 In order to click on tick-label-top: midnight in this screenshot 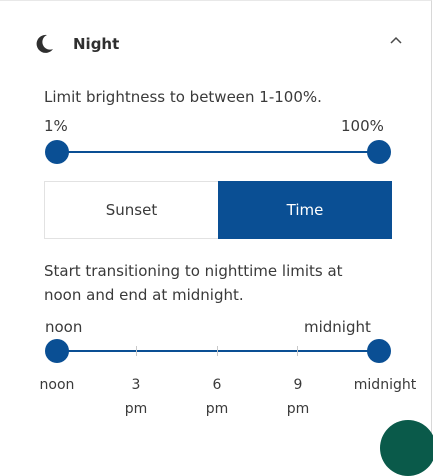, I will do `click(385, 385)`.